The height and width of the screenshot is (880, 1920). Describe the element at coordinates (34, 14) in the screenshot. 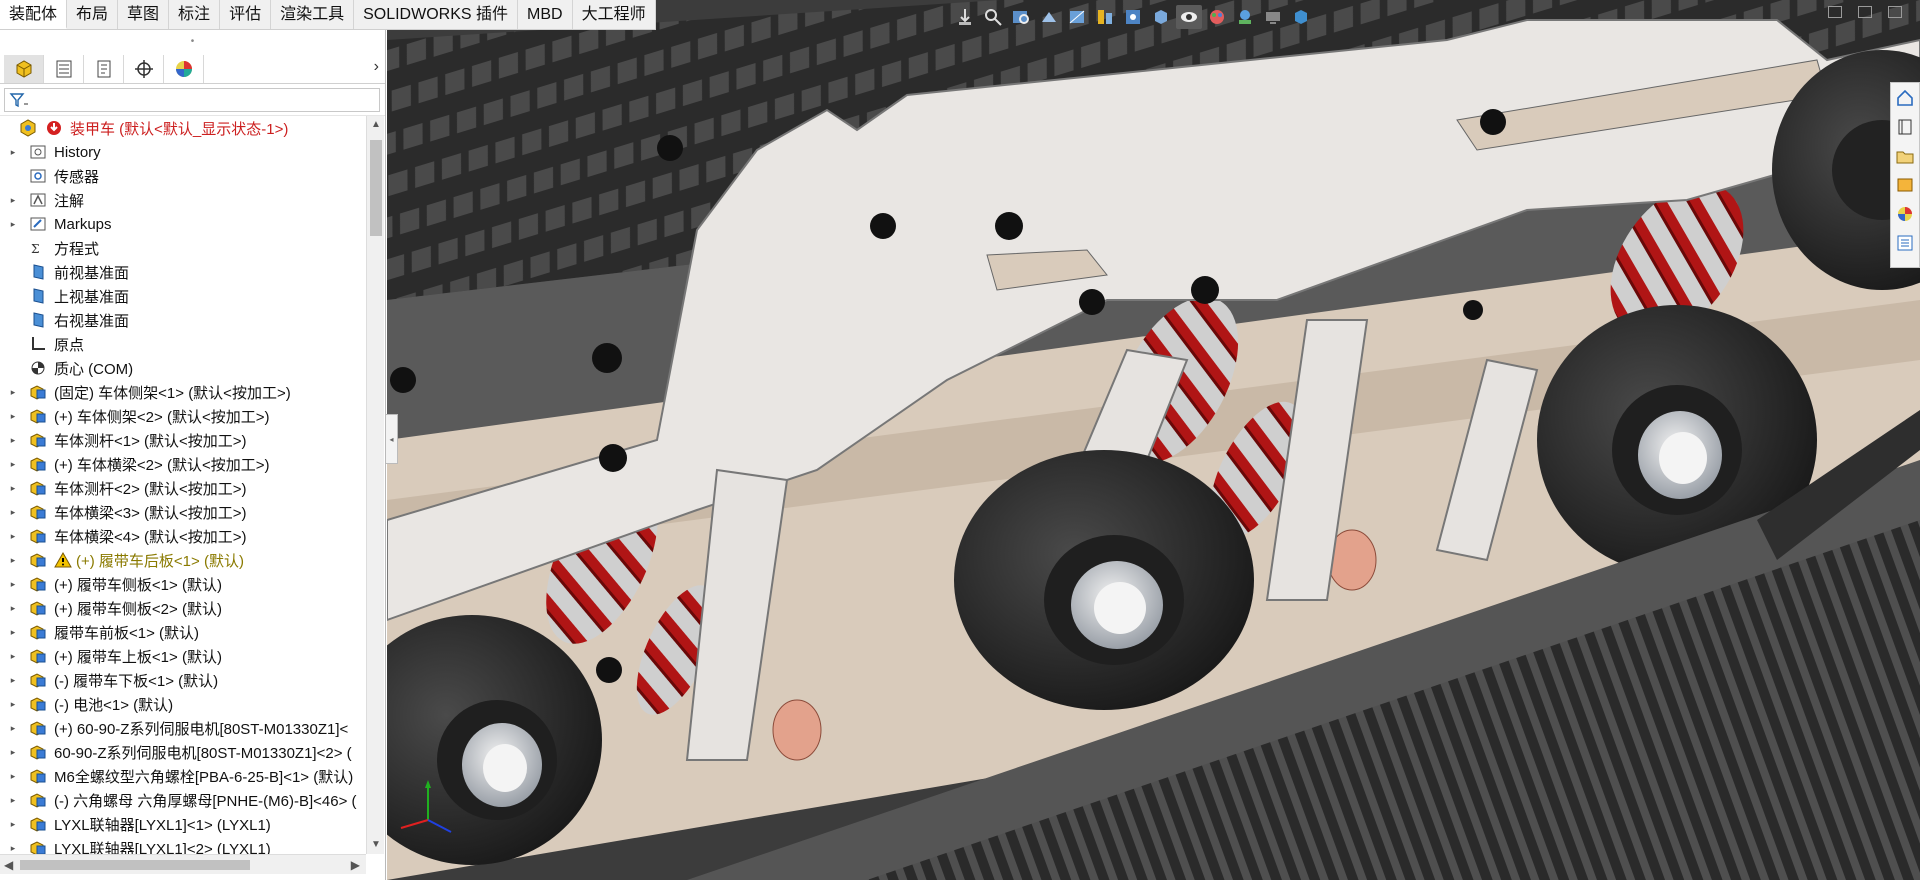

I see `tab-command-0: 装配体` at that location.